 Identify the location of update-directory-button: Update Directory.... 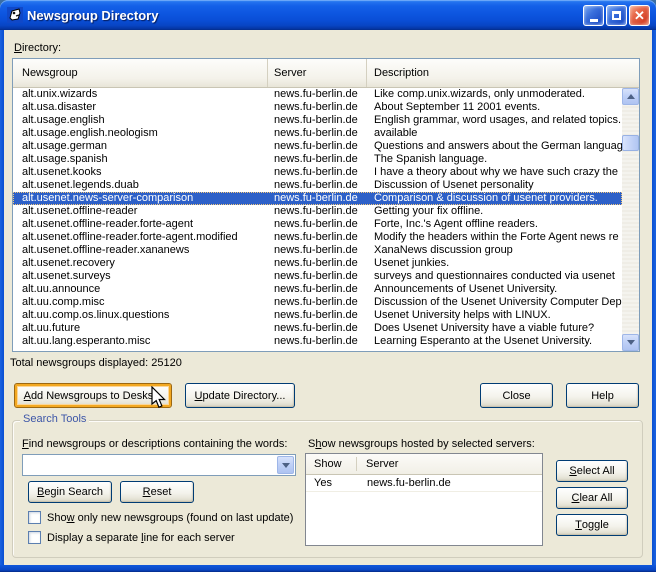
(240, 395).